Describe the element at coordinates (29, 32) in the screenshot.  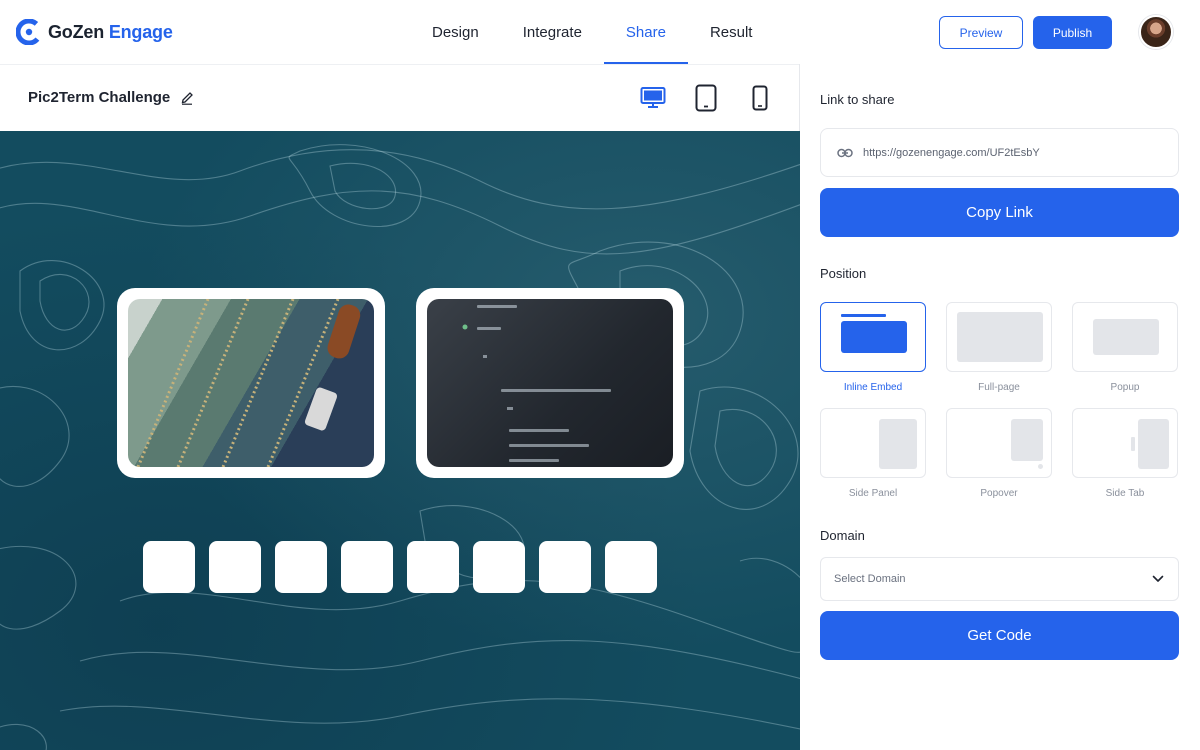
I see `gozen-logo-icon` at that location.